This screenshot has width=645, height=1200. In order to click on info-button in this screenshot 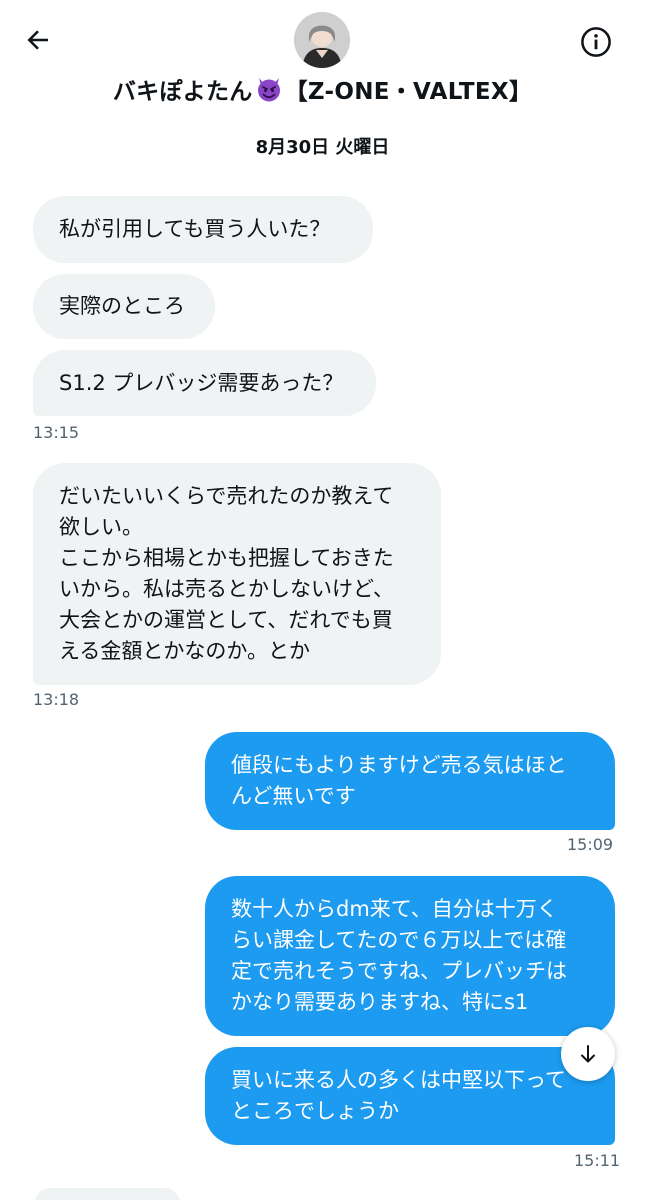, I will do `click(596, 42)`.